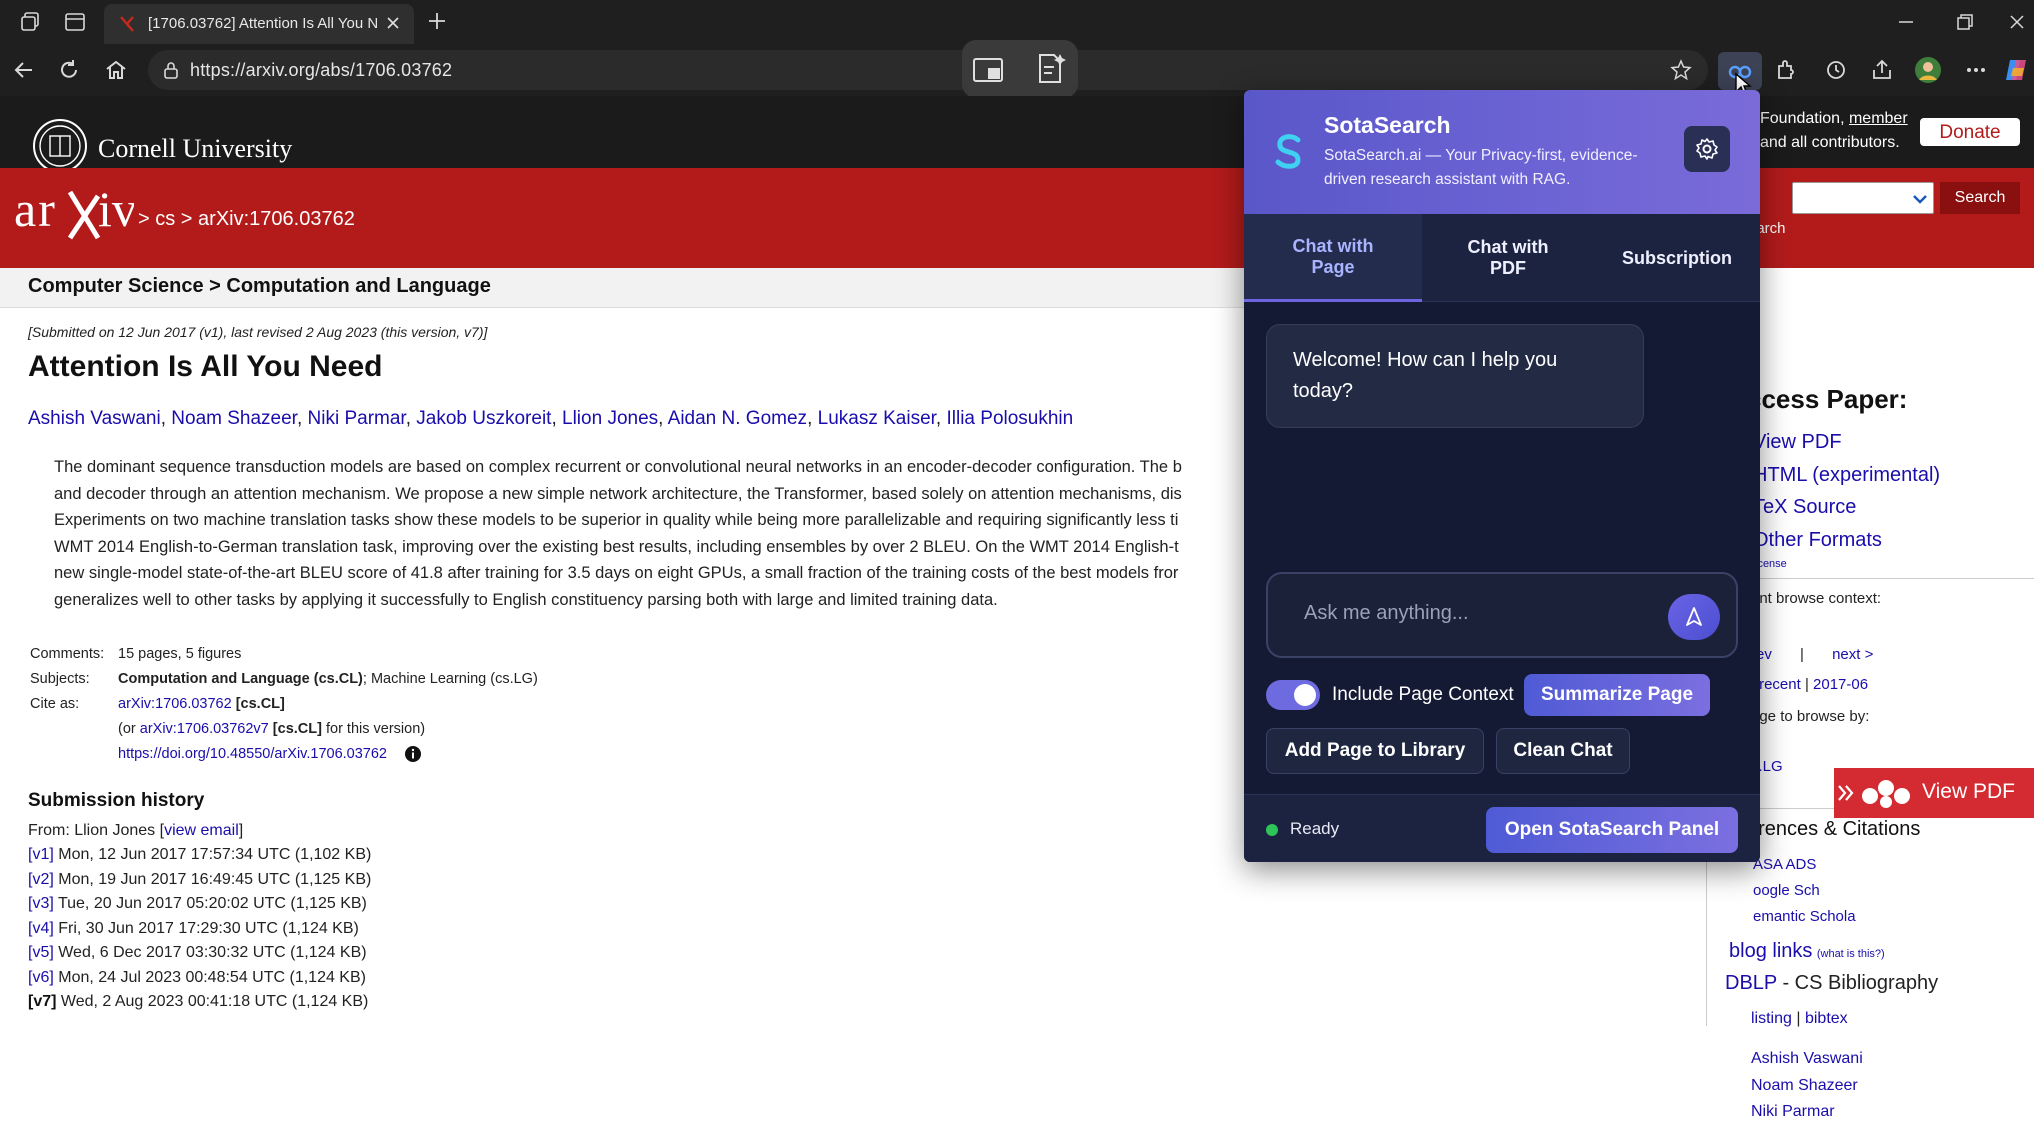 The height and width of the screenshot is (1126, 2034). Describe the element at coordinates (1970, 132) in the screenshot. I see `donate-button: Donate` at that location.